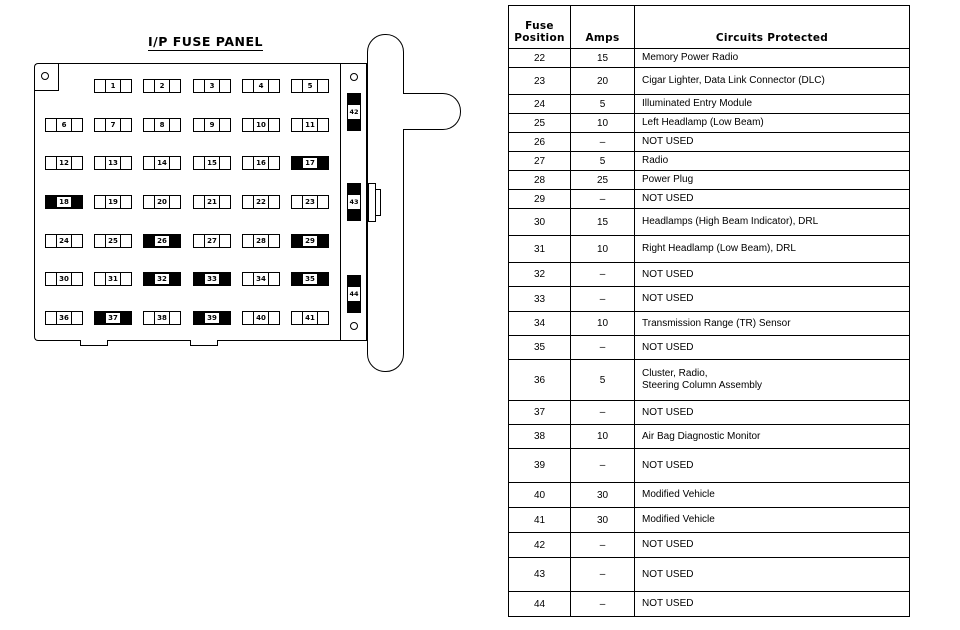 The height and width of the screenshot is (630, 960). I want to click on table-row: 44– NOT USED, so click(709, 604).